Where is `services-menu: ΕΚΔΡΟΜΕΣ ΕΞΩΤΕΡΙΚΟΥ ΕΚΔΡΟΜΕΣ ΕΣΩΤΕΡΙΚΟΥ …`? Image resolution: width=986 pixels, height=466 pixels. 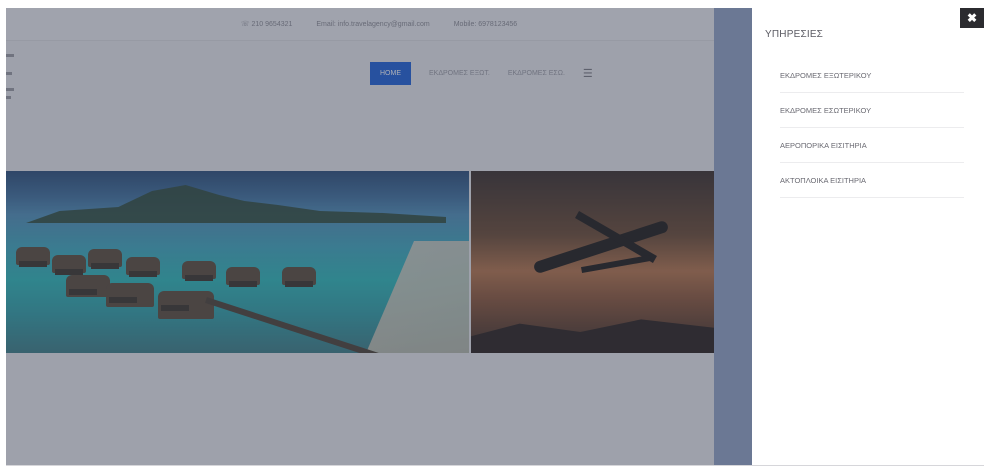
services-menu: ΕΚΔΡΟΜΕΣ ΕΞΩΤΕΡΙΚΟΥ ΕΚΔΡΟΜΕΣ ΕΣΩΤΕΡΙΚΟΥ … is located at coordinates (872, 128).